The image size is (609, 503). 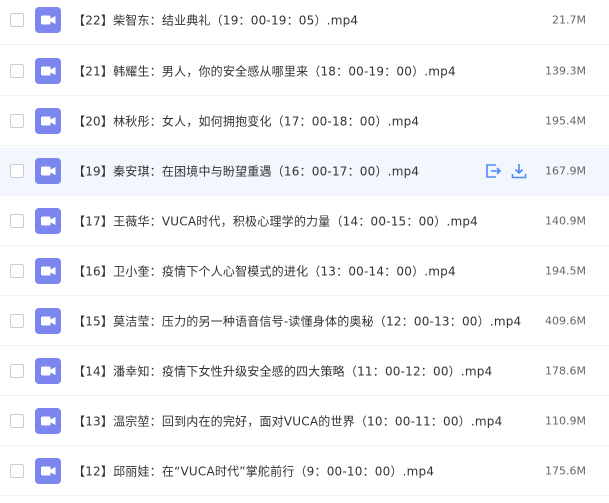 I want to click on file-row: 【20】林秋彤：女人，如何拥抱变化（17：00-18：00）.mp4 195.4M, so click(x=304, y=121).